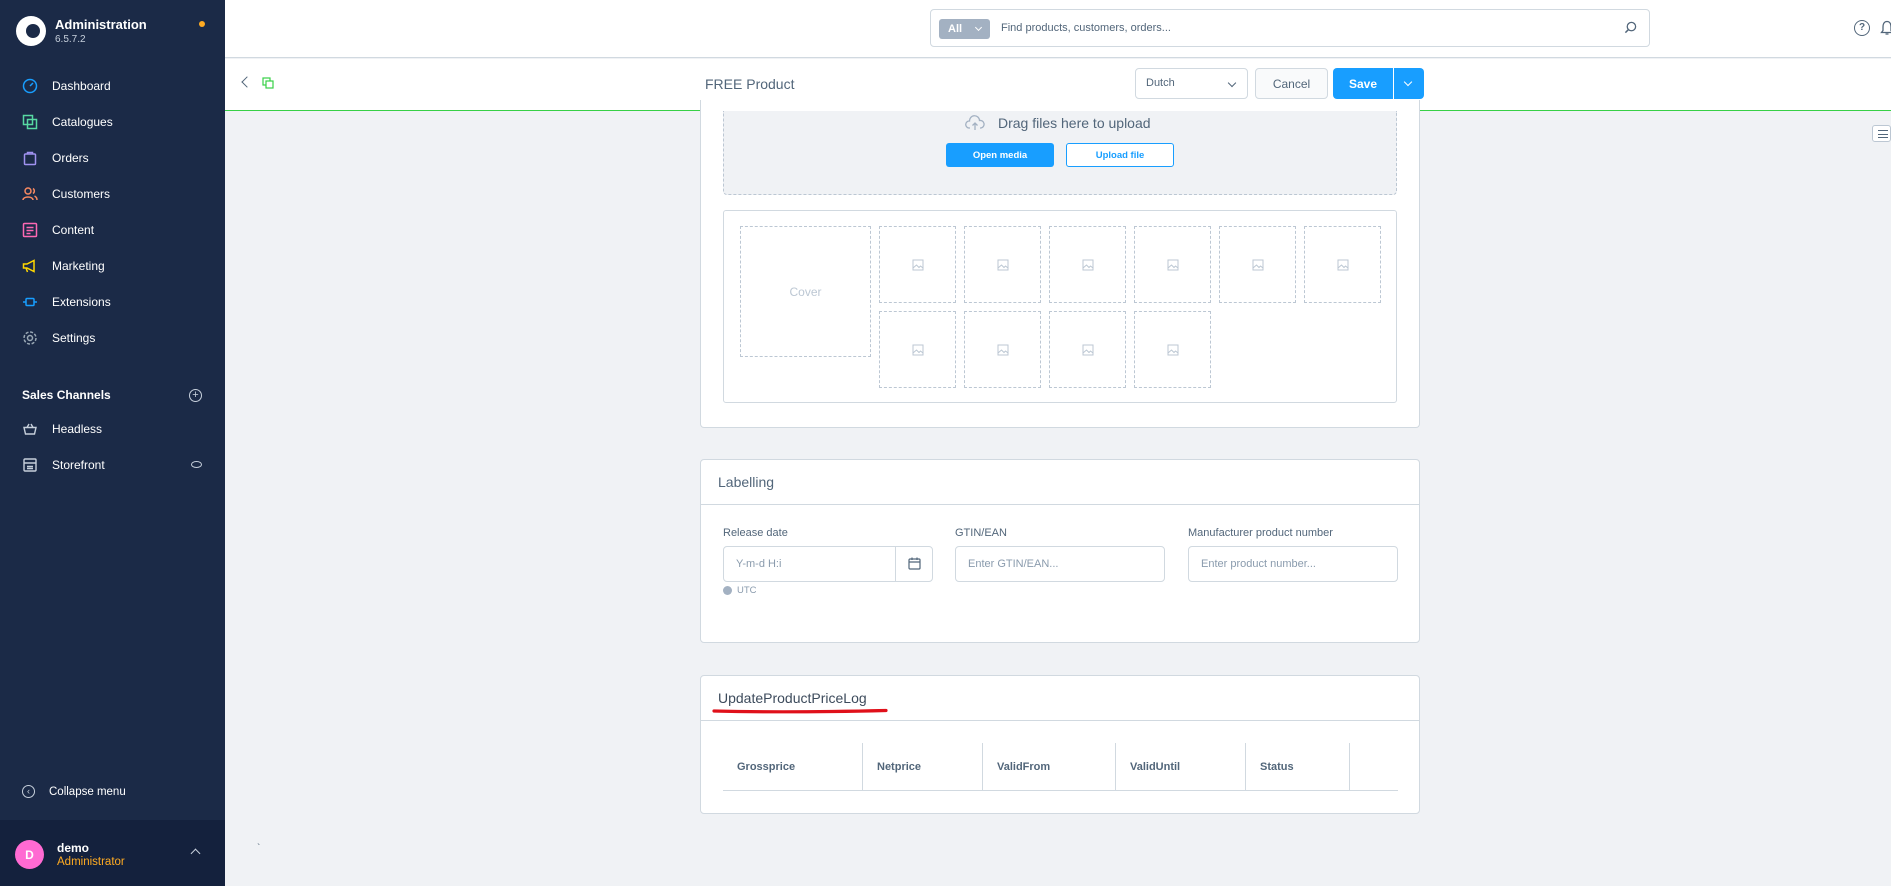 This screenshot has height=886, width=1891. What do you see at coordinates (1363, 83) in the screenshot?
I see `save-button: Save` at bounding box center [1363, 83].